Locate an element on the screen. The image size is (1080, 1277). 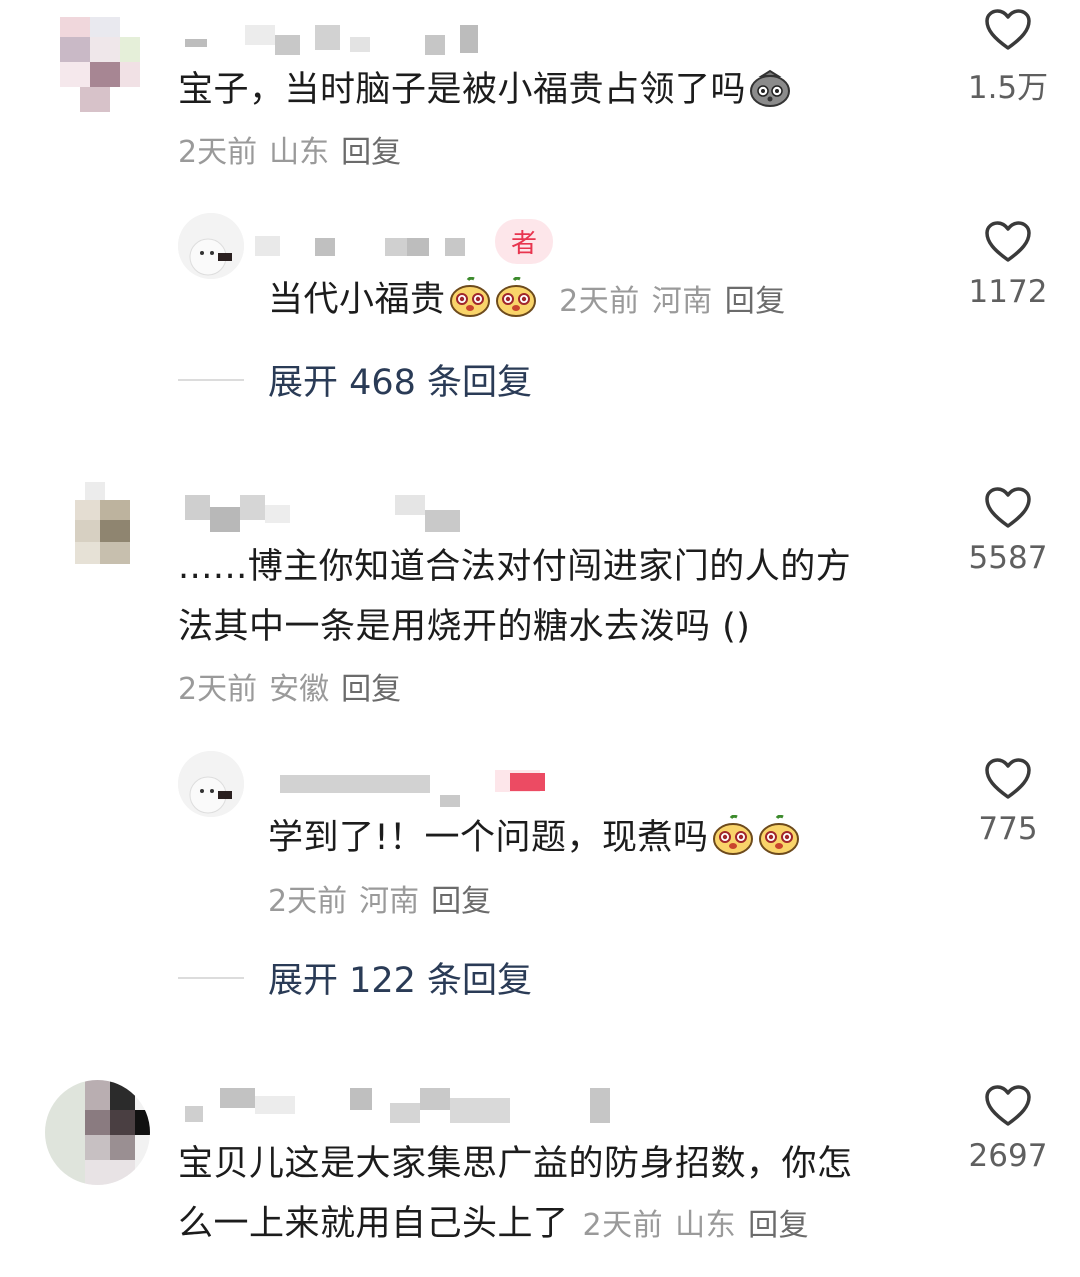
reply-meta: 2天前 河南 回复 is located at coordinates (385, 902).